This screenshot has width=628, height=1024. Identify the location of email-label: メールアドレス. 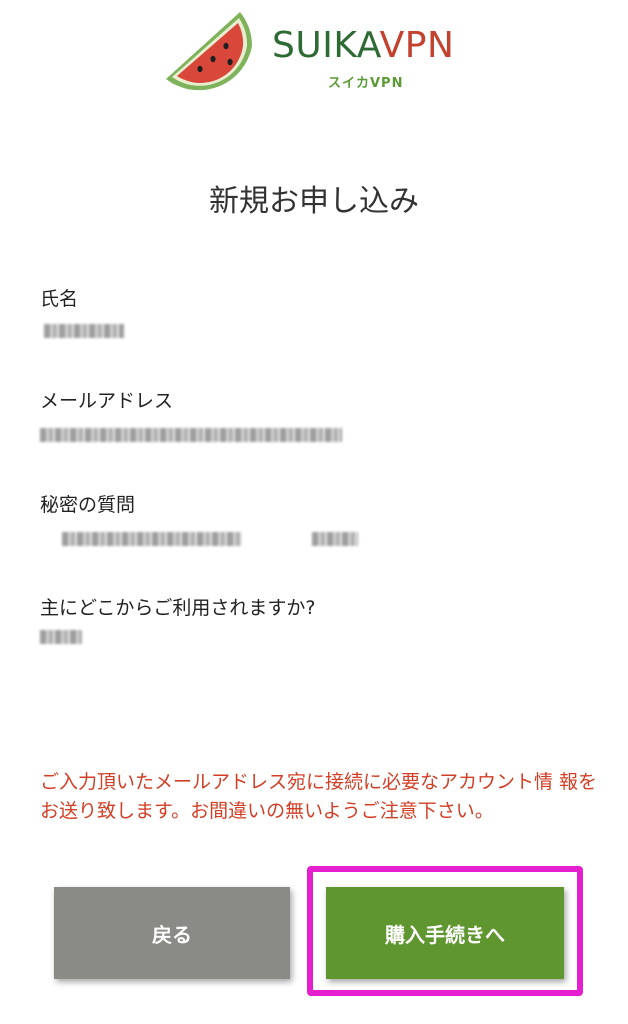
(107, 401).